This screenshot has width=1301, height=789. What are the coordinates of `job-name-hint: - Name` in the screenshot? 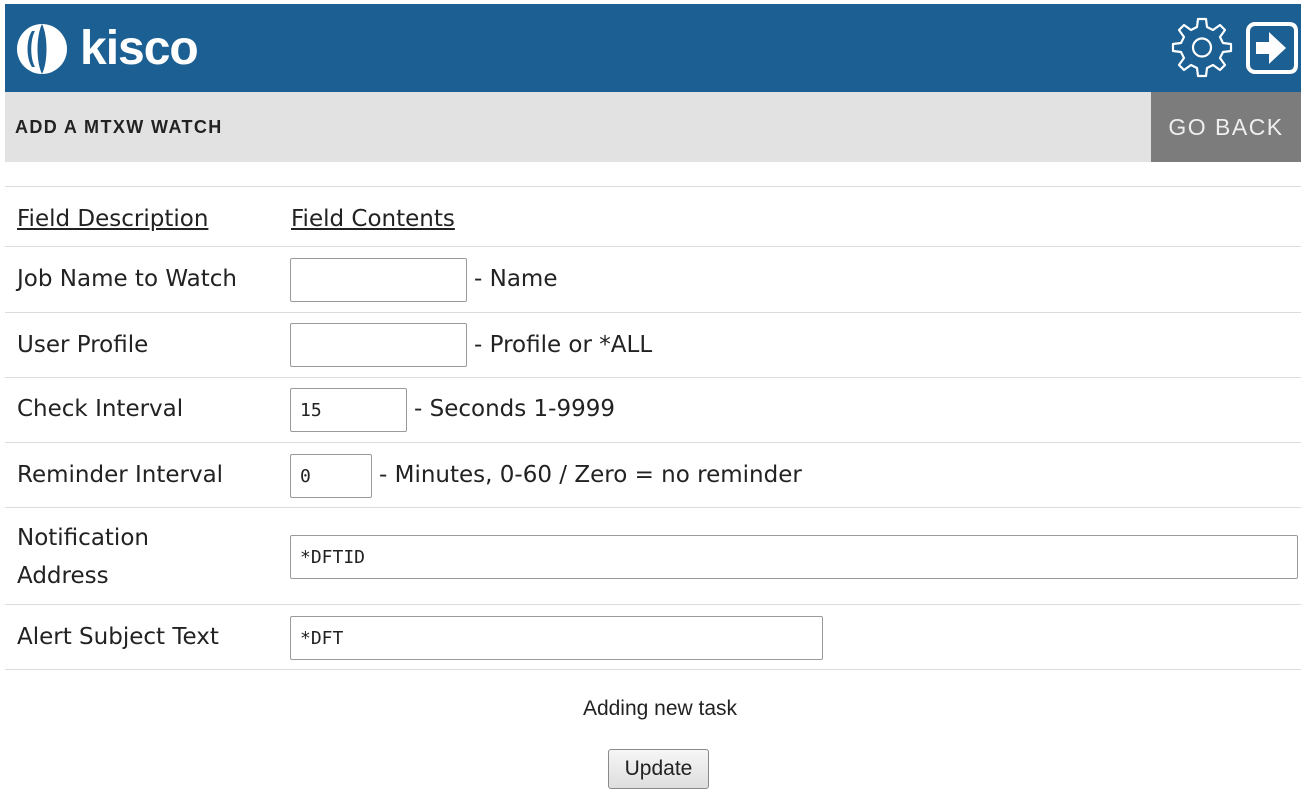 It's located at (516, 279).